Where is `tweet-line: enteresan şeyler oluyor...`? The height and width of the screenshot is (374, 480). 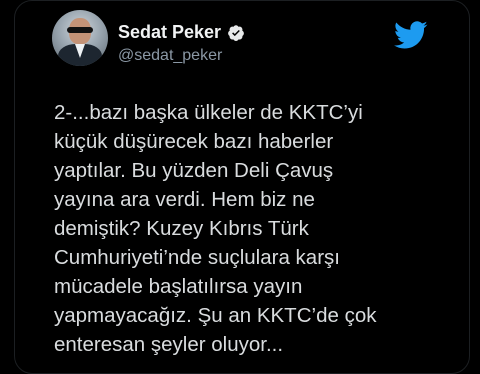
tweet-line: enteresan şeyler oluyor... is located at coordinates (169, 344).